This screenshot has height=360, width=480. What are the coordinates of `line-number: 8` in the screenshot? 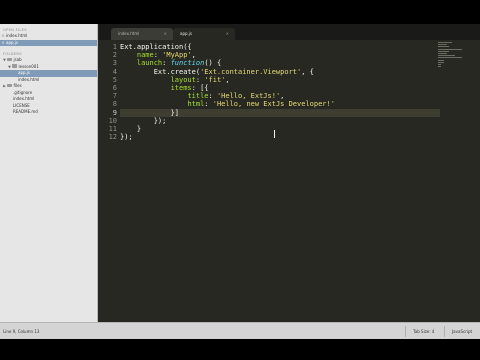 It's located at (114, 104).